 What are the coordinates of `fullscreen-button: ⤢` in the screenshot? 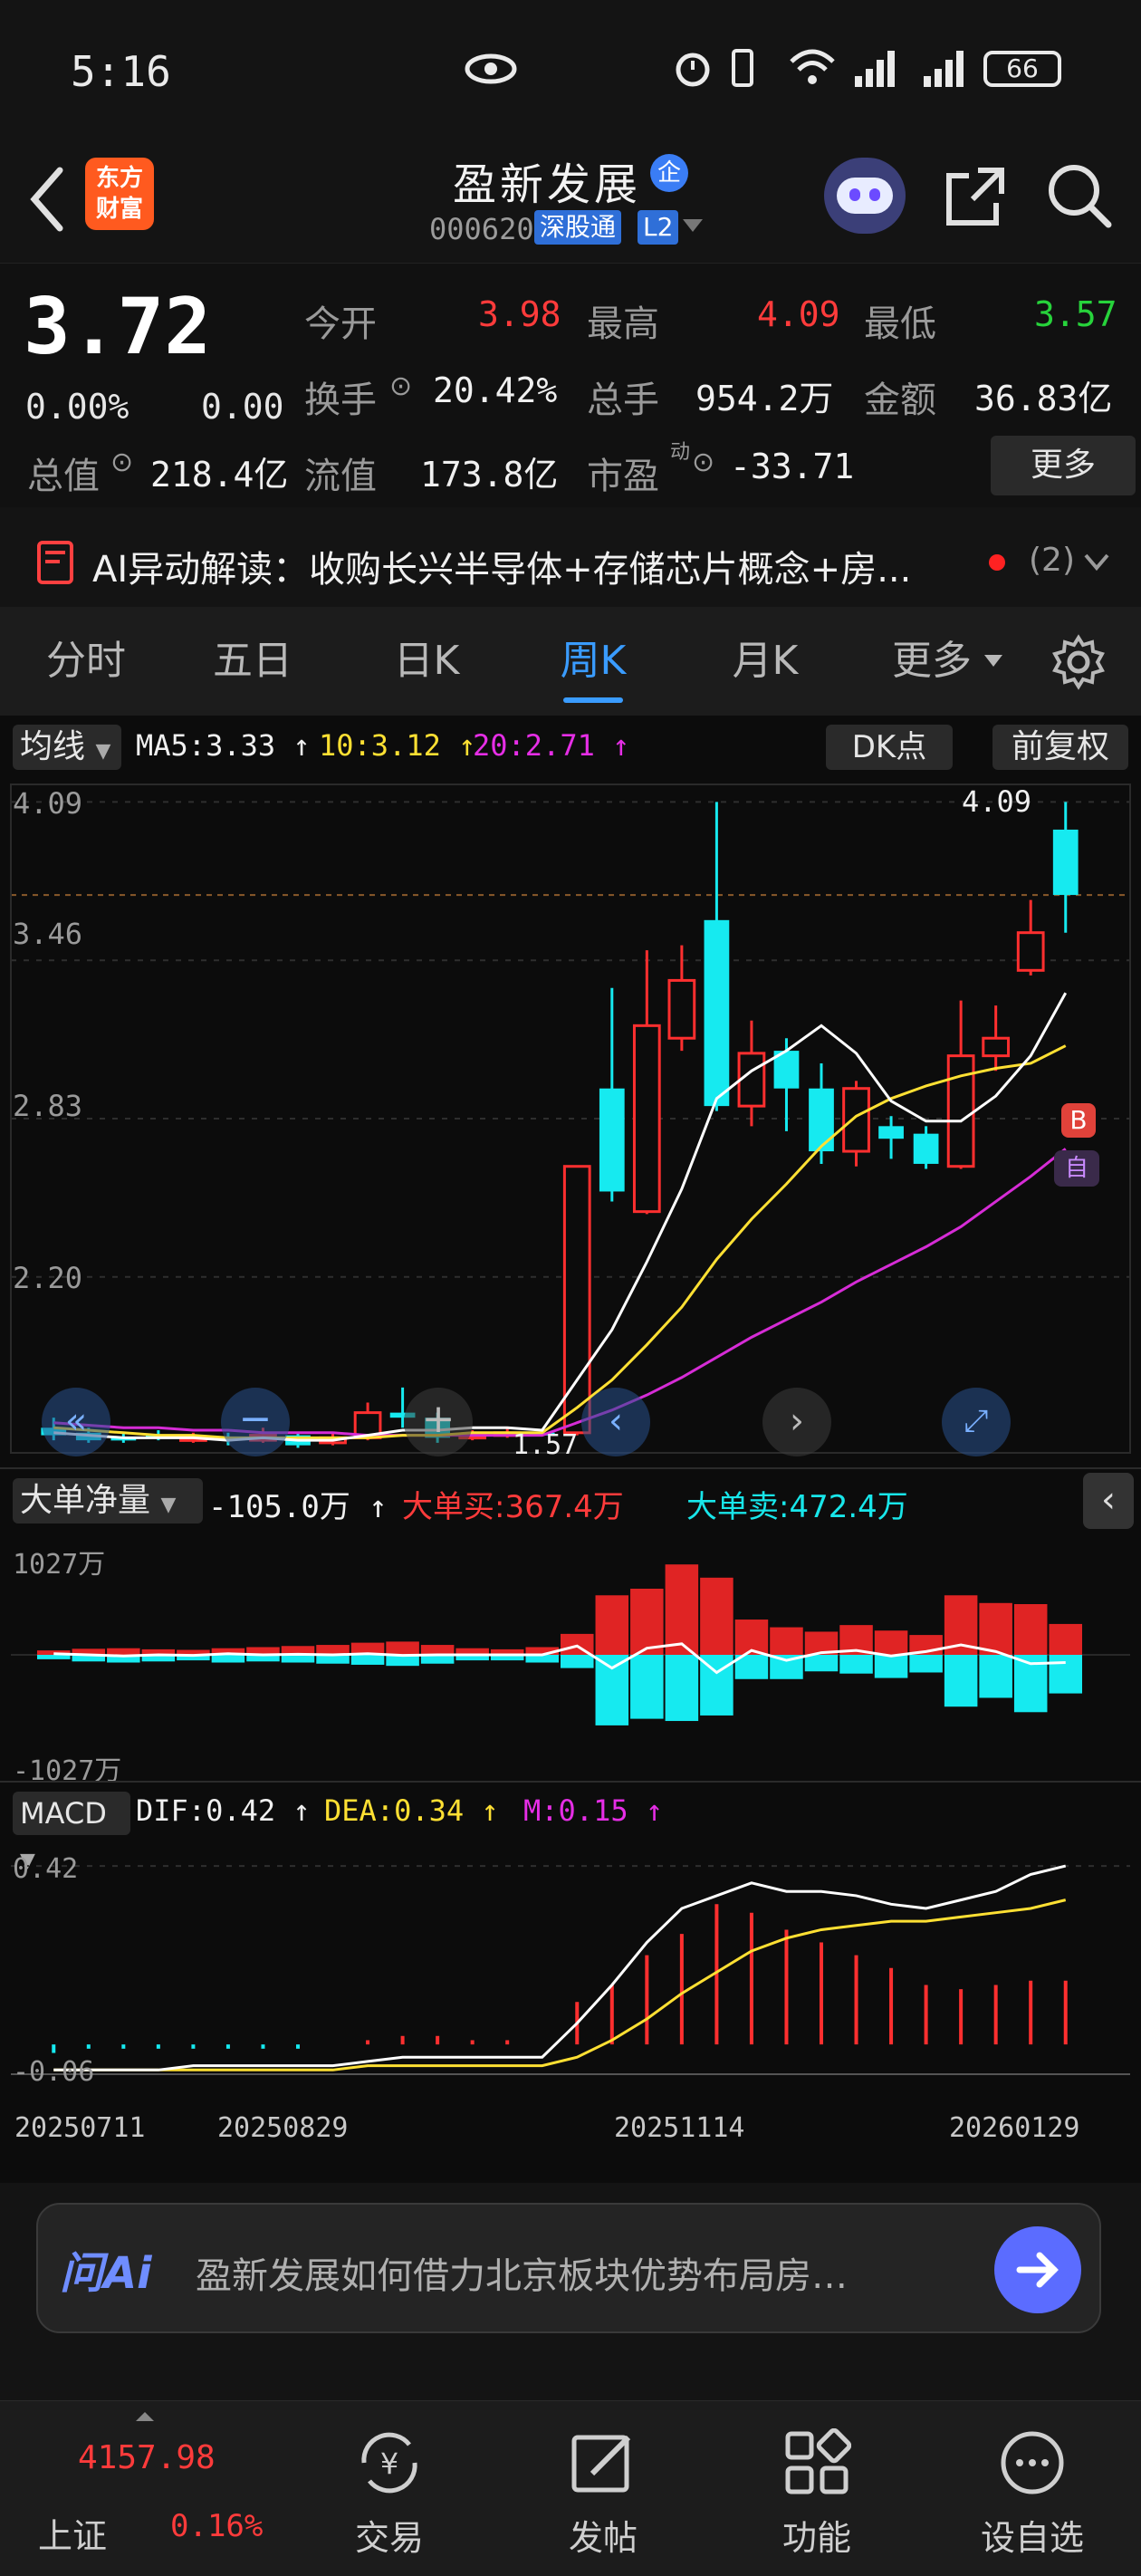 It's located at (977, 1422).